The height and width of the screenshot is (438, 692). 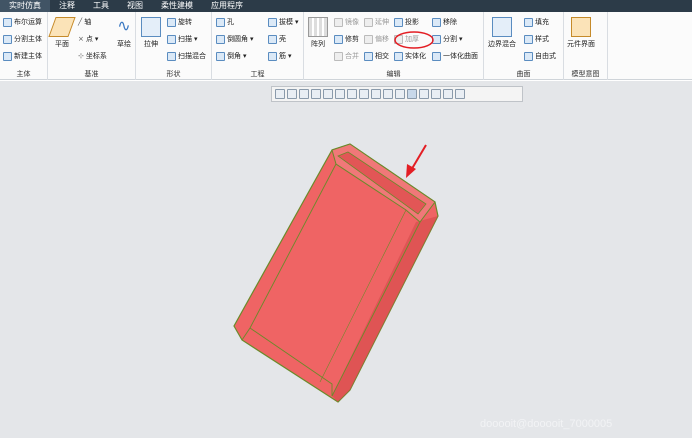 I want to click on rib-button: 筋 ▾, so click(x=280, y=56).